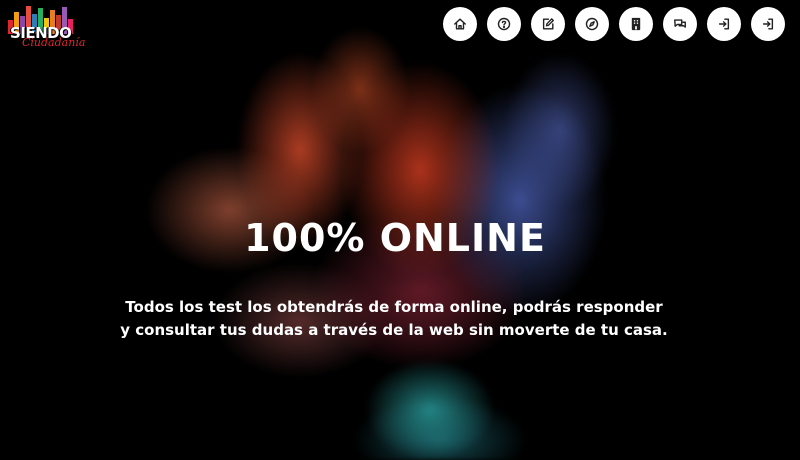  I want to click on home-icon, so click(460, 24).